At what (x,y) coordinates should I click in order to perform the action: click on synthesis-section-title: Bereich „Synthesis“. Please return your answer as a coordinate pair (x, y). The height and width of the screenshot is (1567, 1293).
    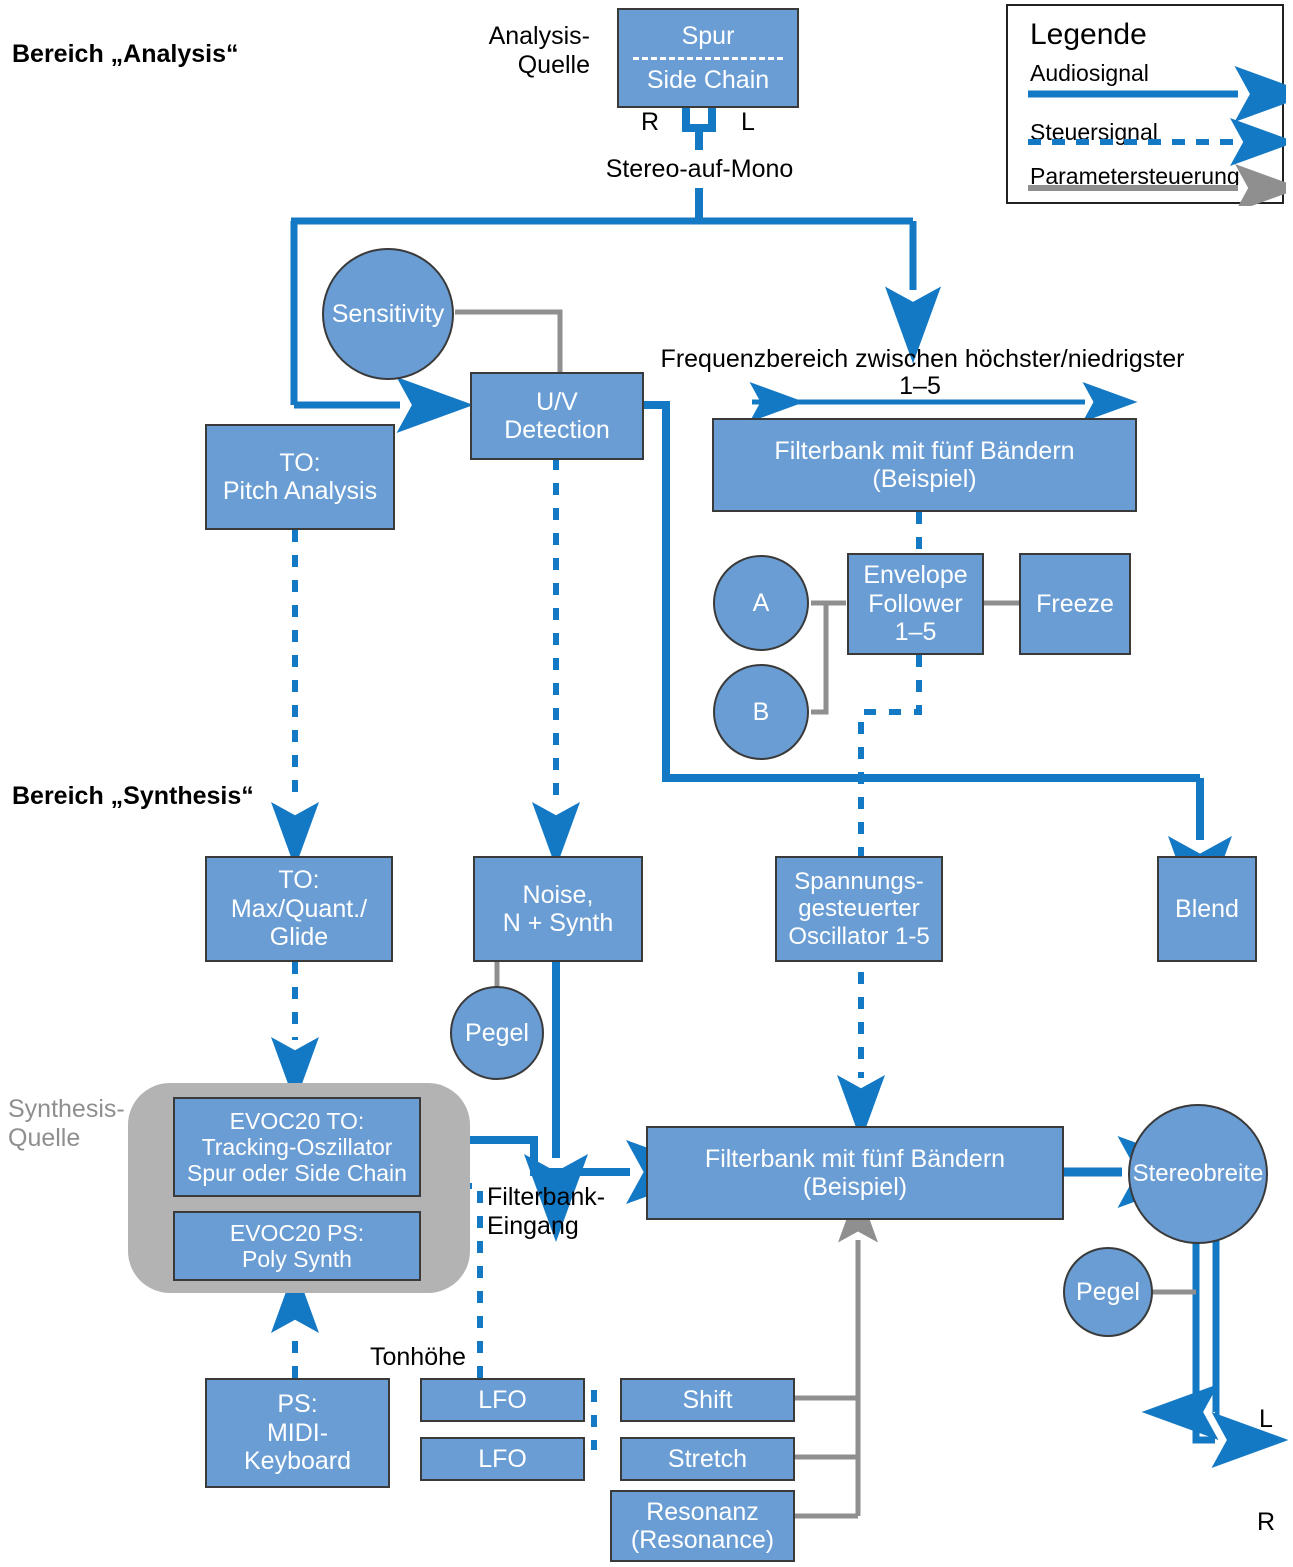
    Looking at the image, I should click on (133, 796).